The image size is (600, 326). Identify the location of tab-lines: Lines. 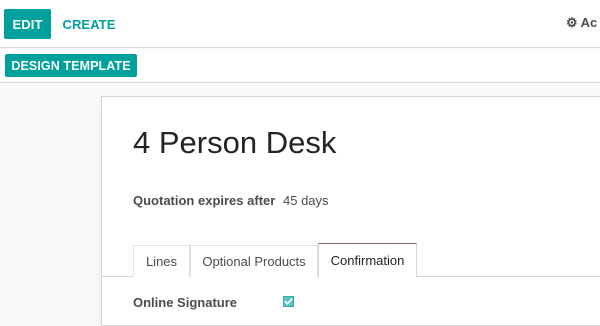
(161, 261).